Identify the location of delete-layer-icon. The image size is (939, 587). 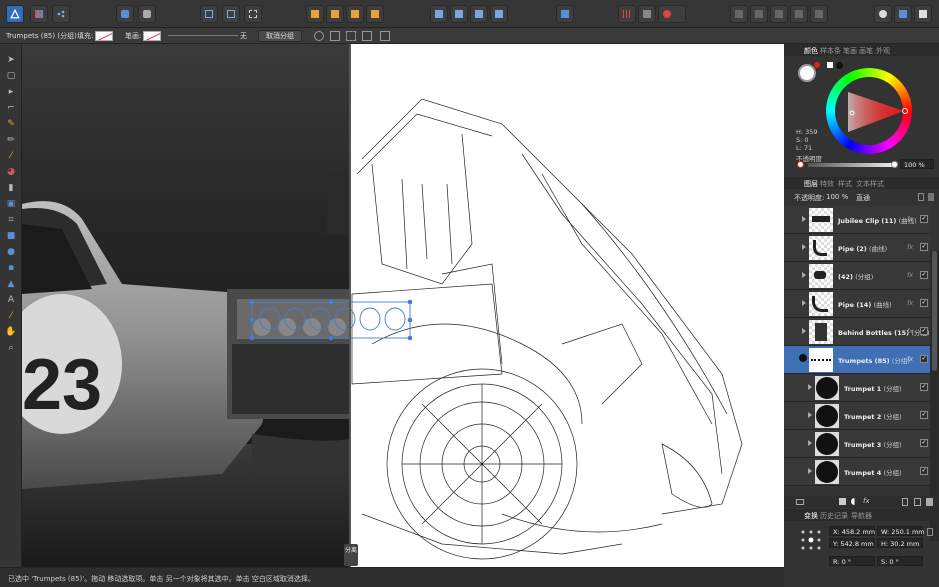
(929, 502).